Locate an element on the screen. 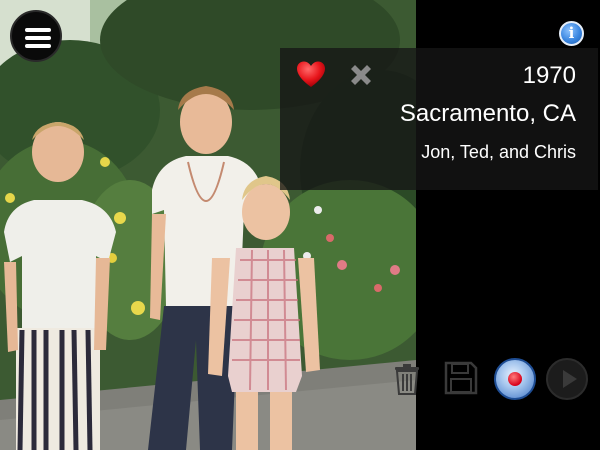  close-icon is located at coordinates (361, 75).